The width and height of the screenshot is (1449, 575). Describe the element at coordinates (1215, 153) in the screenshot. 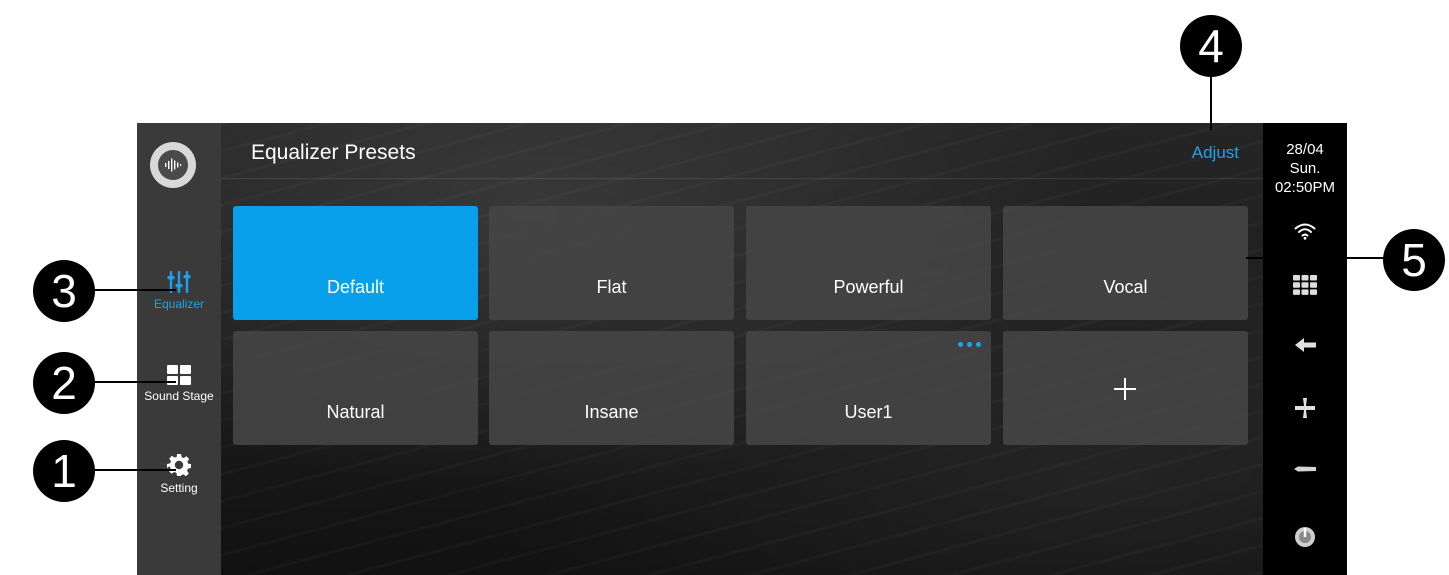

I see `adjust-button: Adjust` at that location.